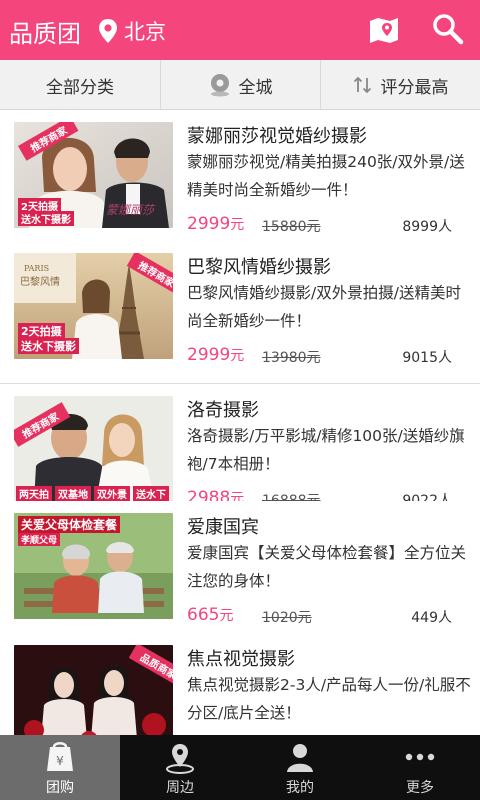 The height and width of the screenshot is (800, 480). Describe the element at coordinates (326, 450) in the screenshot. I see `deal-description: 洛奇摄影/万平影城/精修100张/送婚纱旗袍/7本相册！` at that location.